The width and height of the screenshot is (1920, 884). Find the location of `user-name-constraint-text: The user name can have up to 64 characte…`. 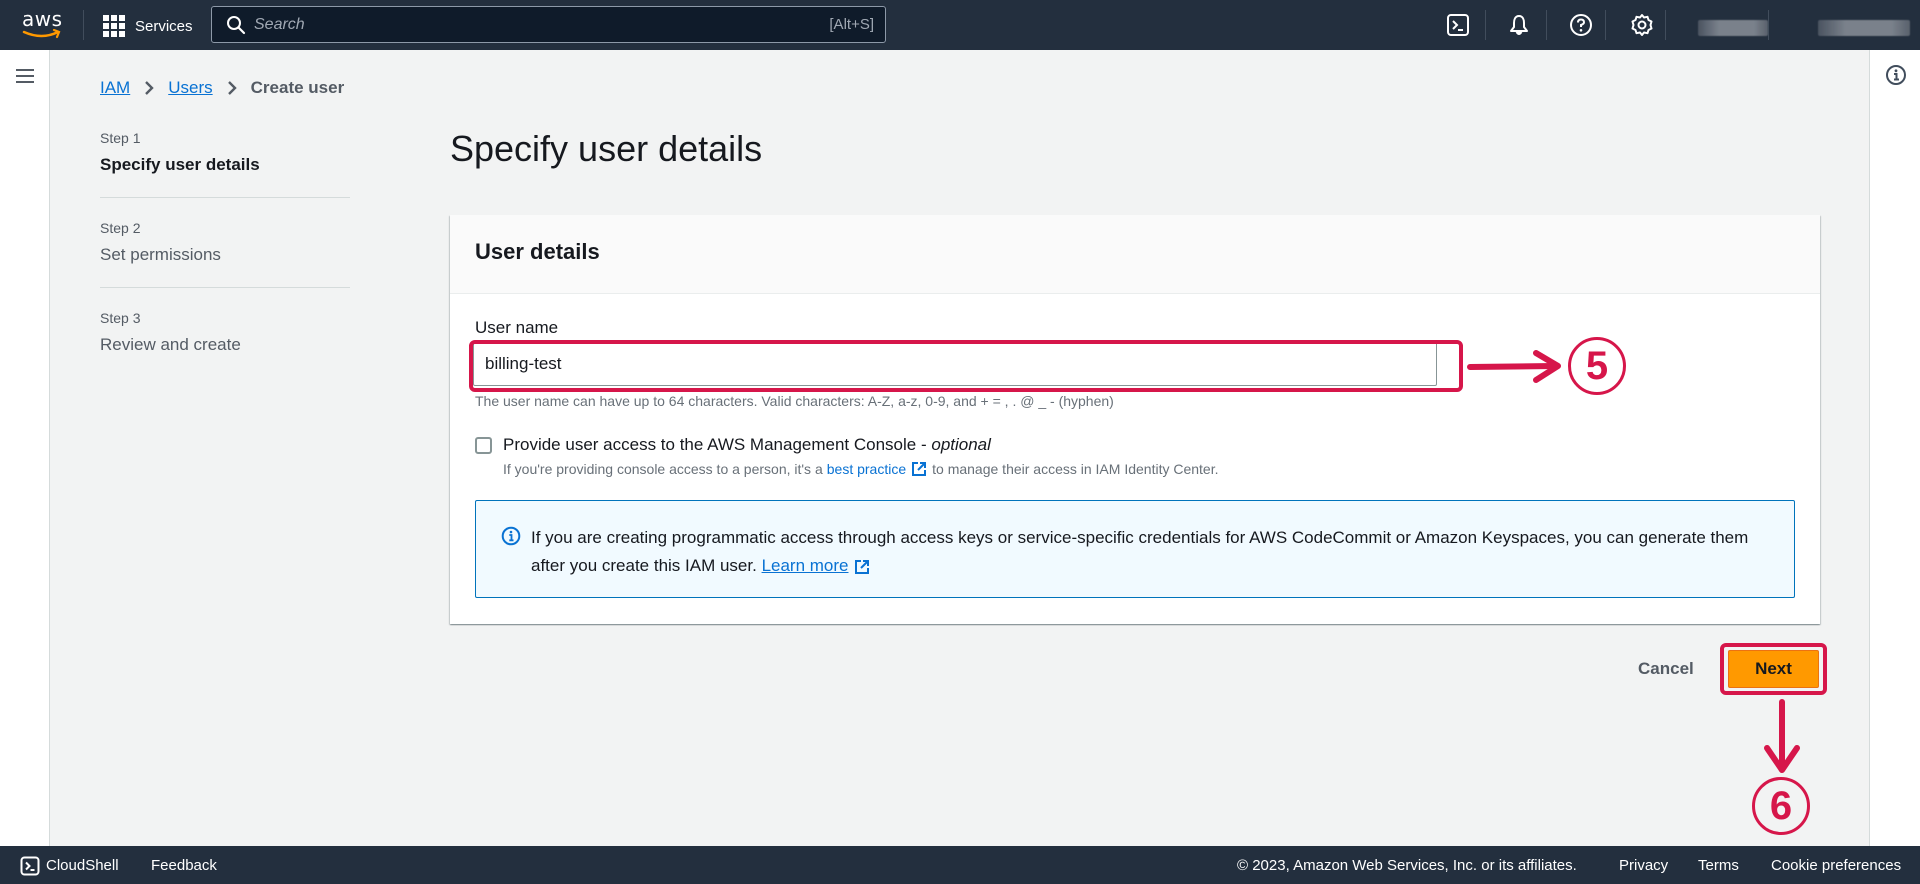

user-name-constraint-text: The user name can have up to 64 characte… is located at coordinates (794, 401).